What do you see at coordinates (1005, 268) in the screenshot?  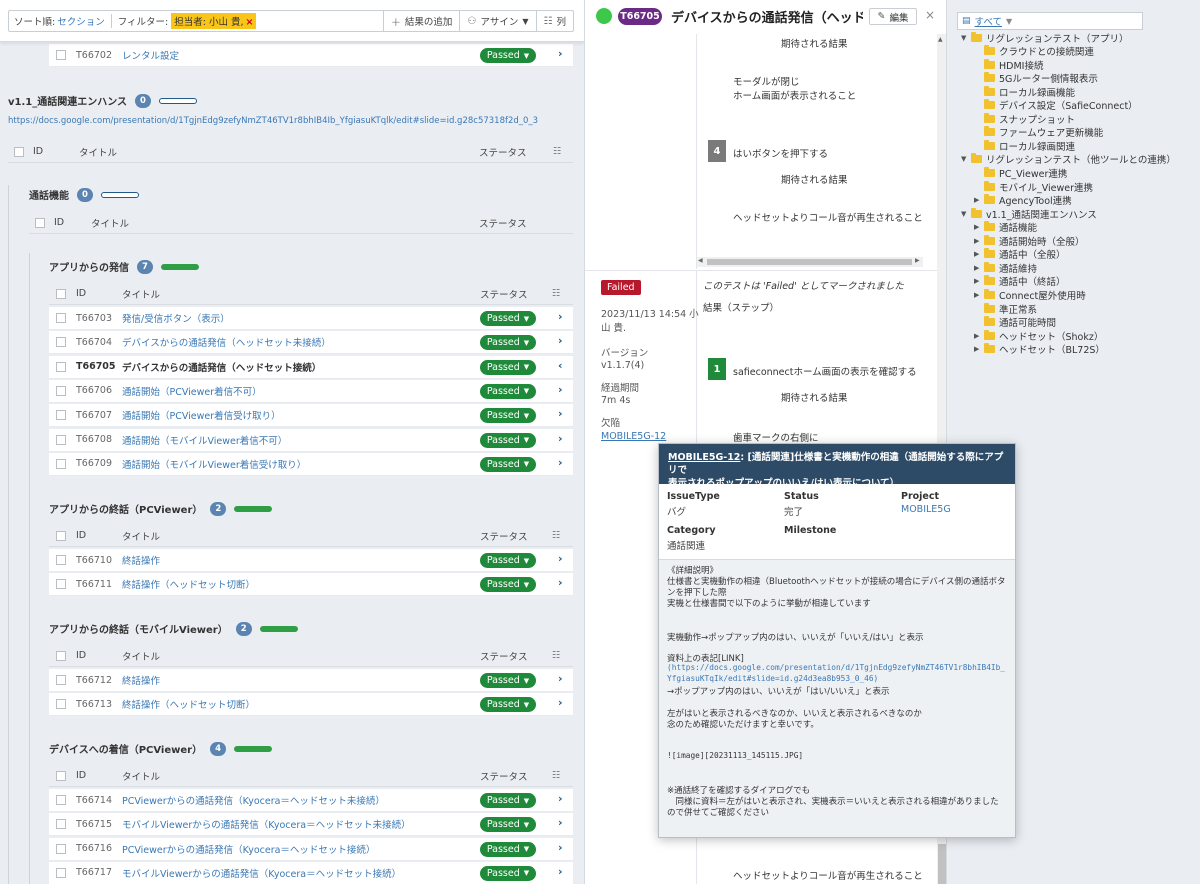 I see `tree-node: ▶ 通話維持` at bounding box center [1005, 268].